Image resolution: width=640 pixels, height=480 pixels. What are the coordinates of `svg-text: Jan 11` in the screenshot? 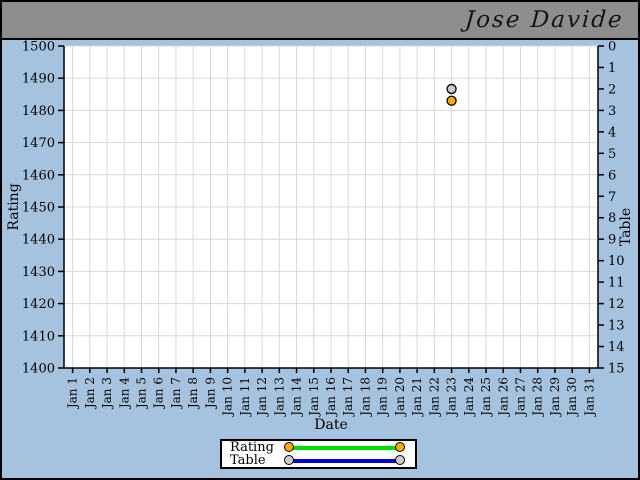 It's located at (245, 397).